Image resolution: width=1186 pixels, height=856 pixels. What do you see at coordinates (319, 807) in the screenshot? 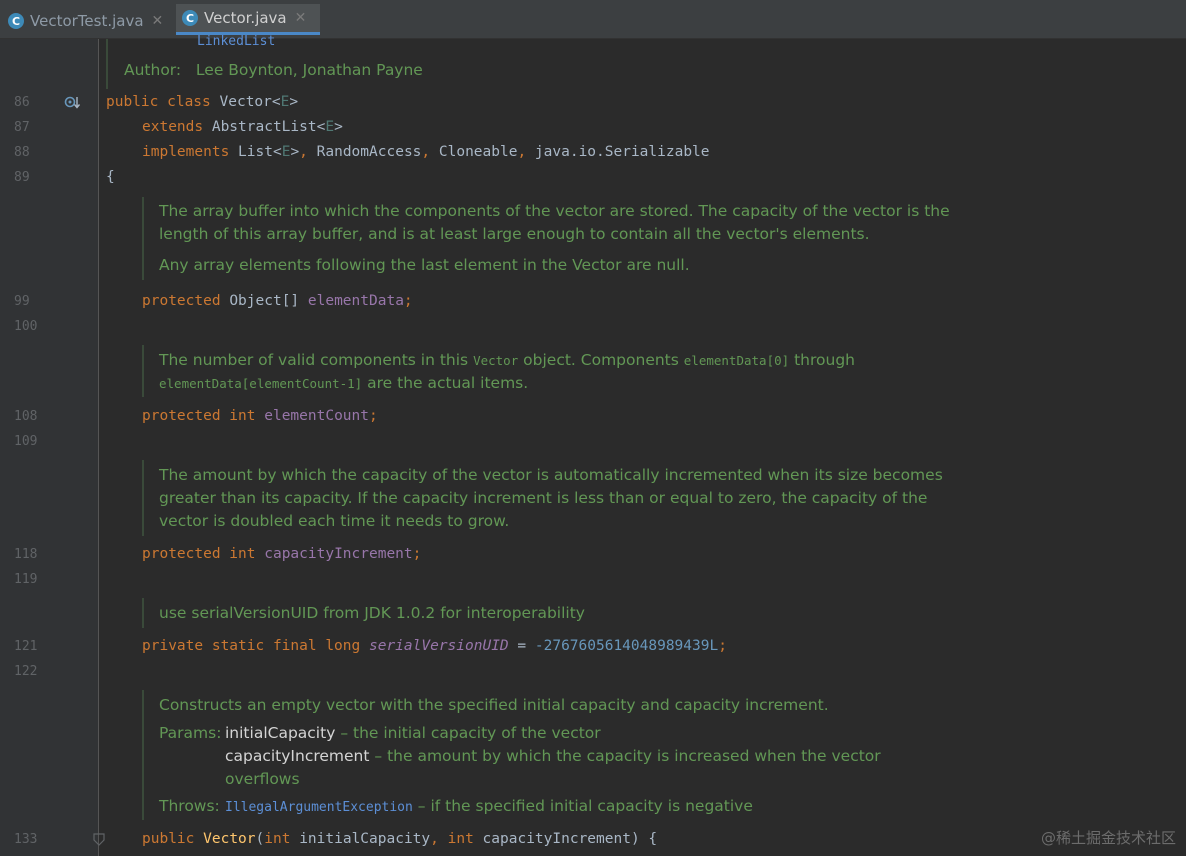
I see `exception-link: IllegalArgumentException` at bounding box center [319, 807].